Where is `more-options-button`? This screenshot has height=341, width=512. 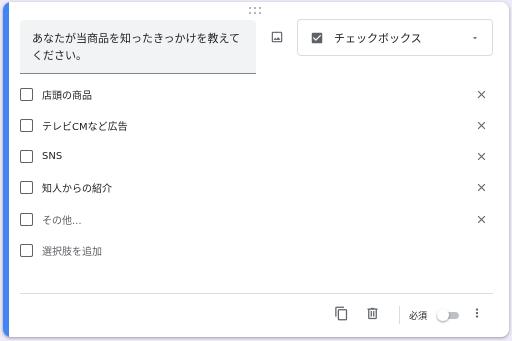 more-options-button is located at coordinates (477, 313).